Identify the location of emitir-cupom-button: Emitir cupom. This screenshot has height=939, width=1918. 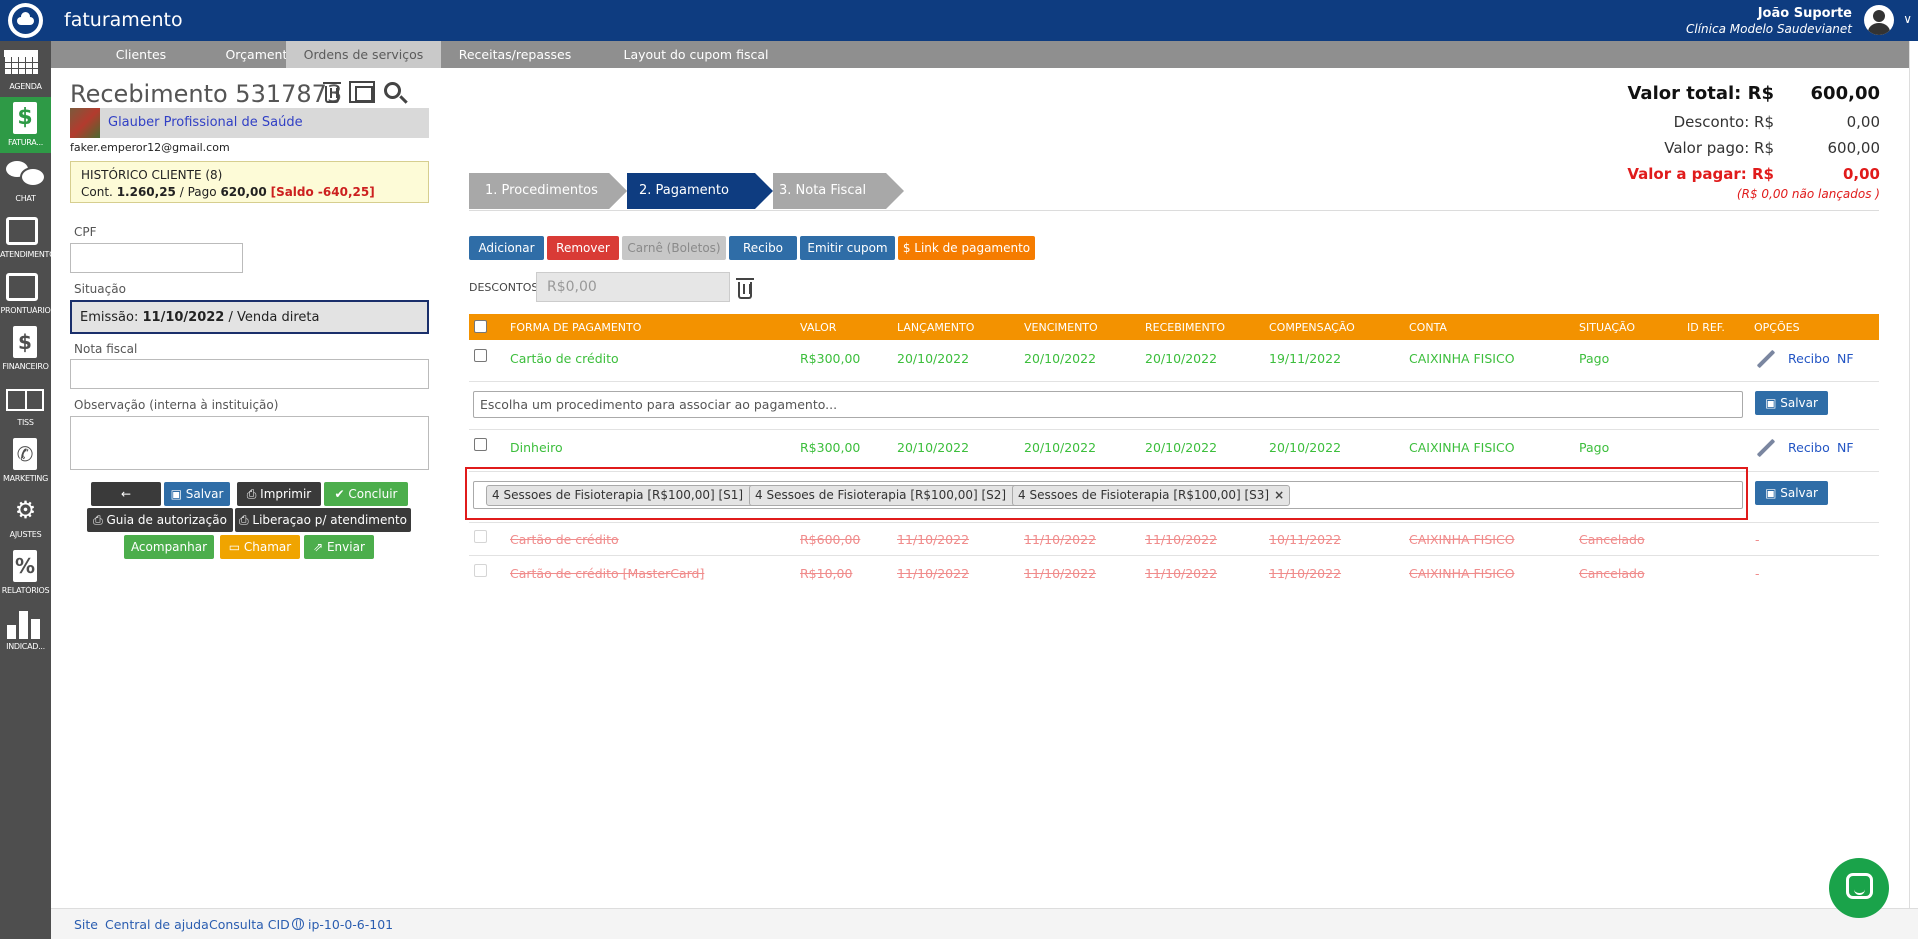
(847, 248).